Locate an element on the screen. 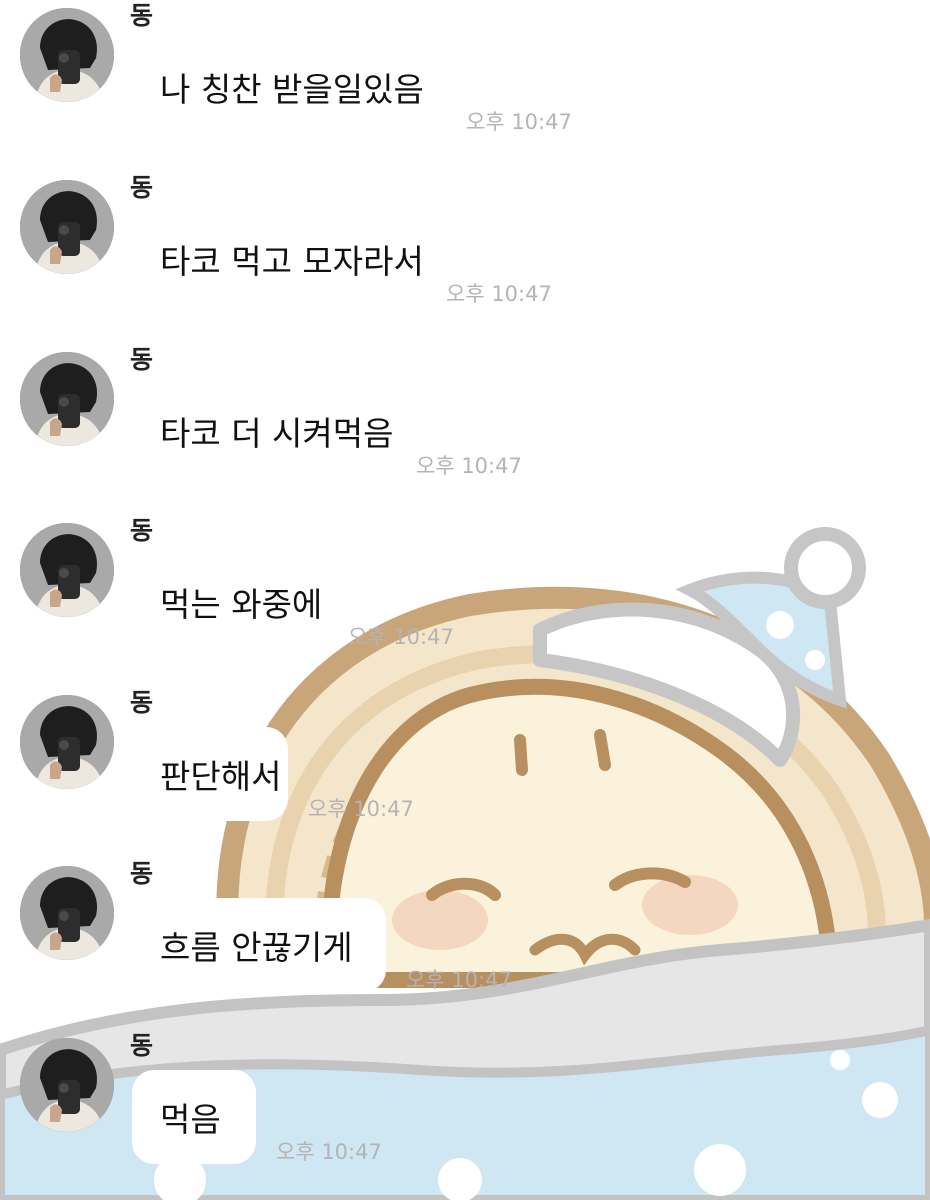  message-bubble: 먹는 와중에 is located at coordinates (230, 602).